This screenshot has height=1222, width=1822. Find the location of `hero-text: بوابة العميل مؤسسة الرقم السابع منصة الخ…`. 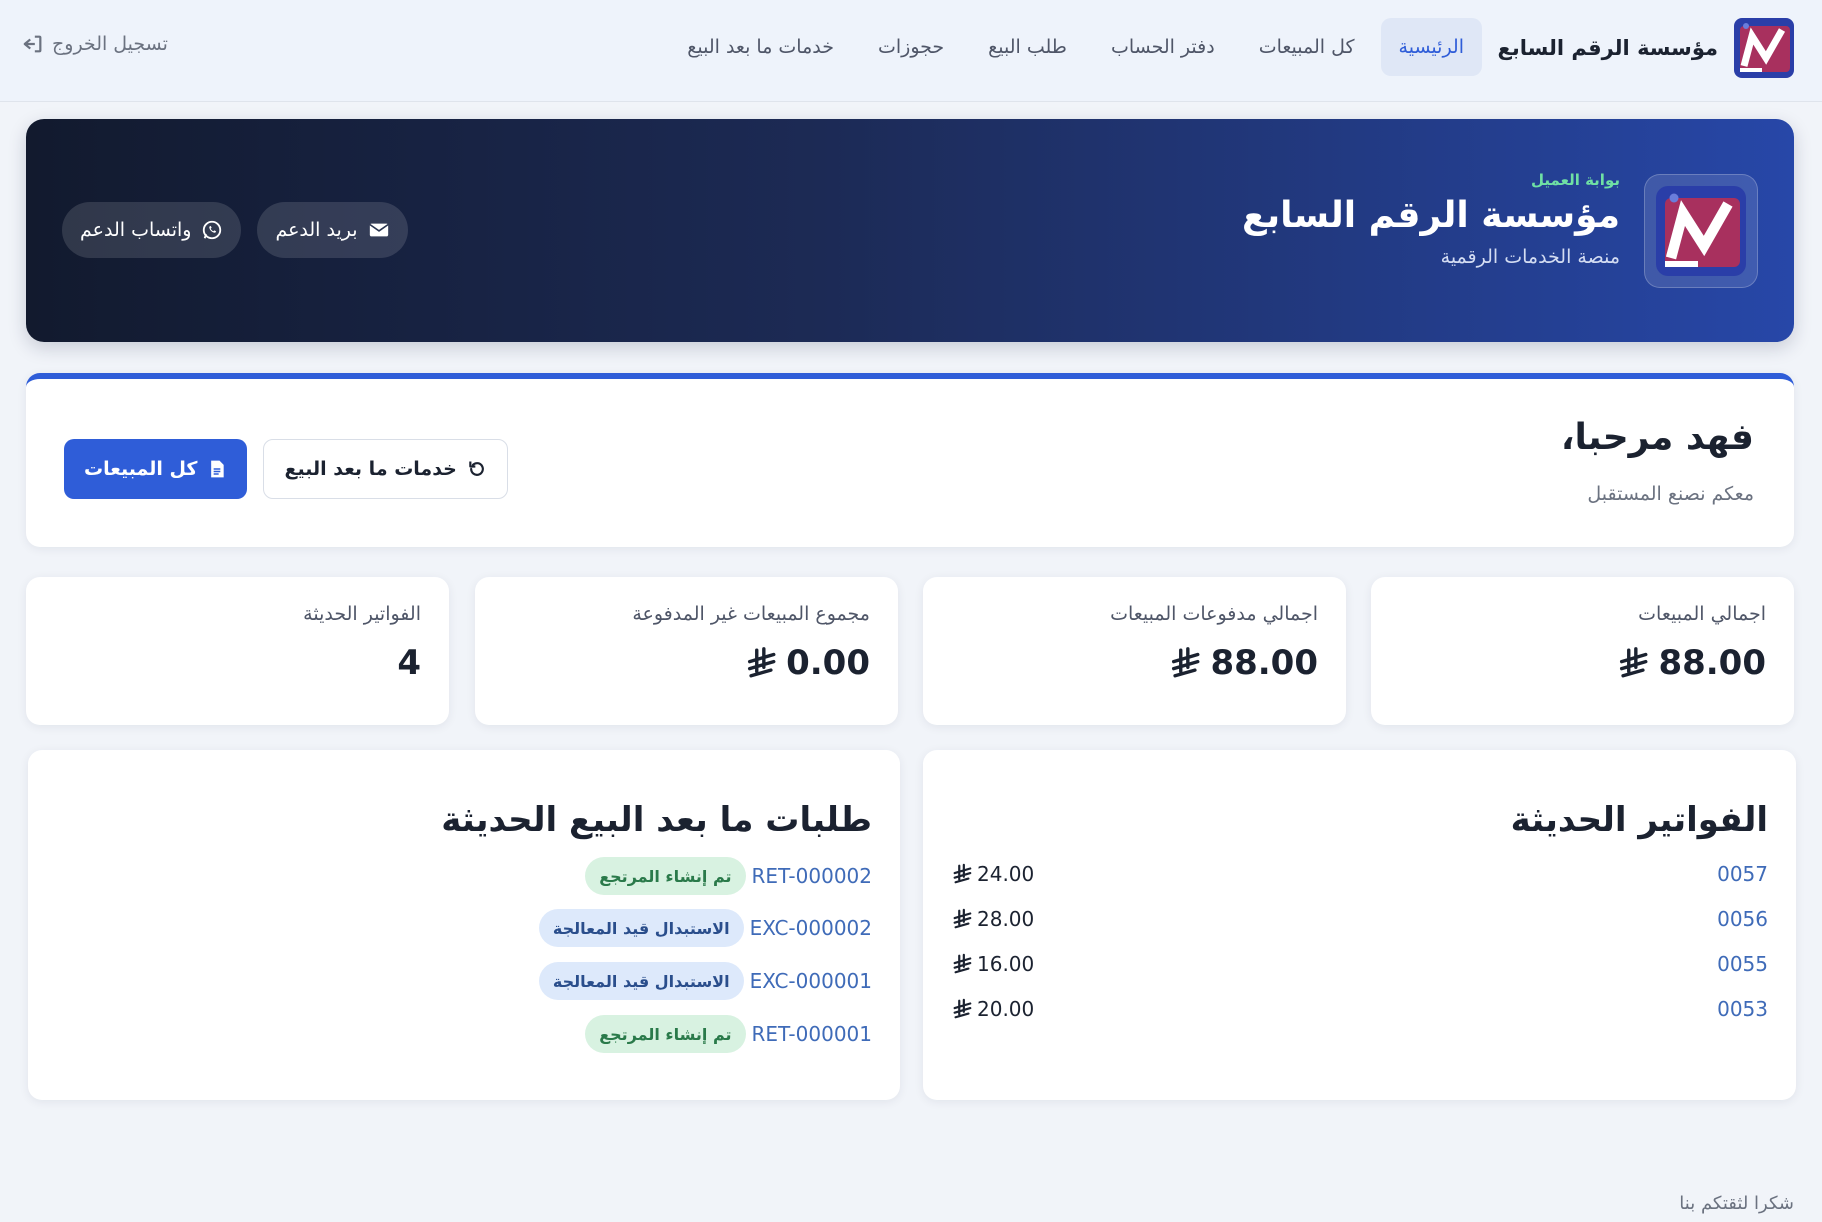

hero-text: بوابة العميل مؤسسة الرقم السابع منصة الخ… is located at coordinates (1431, 219).